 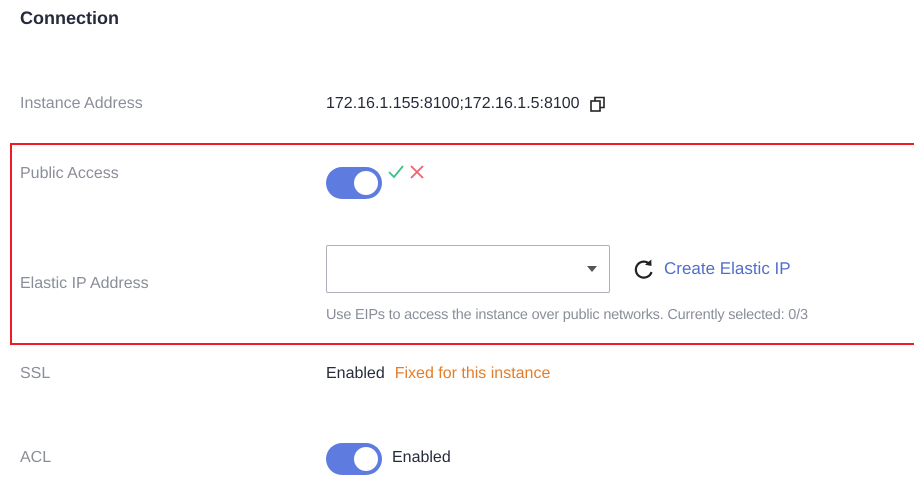 I want to click on field-label: Public Access, so click(x=70, y=174).